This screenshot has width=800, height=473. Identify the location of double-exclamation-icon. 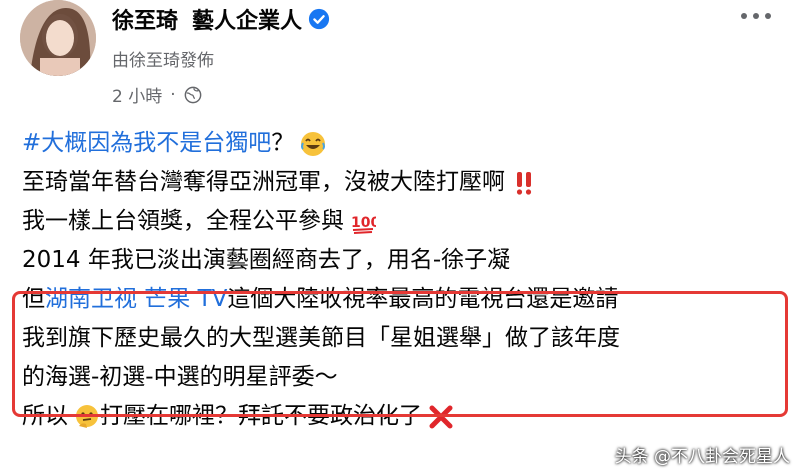
(524, 183).